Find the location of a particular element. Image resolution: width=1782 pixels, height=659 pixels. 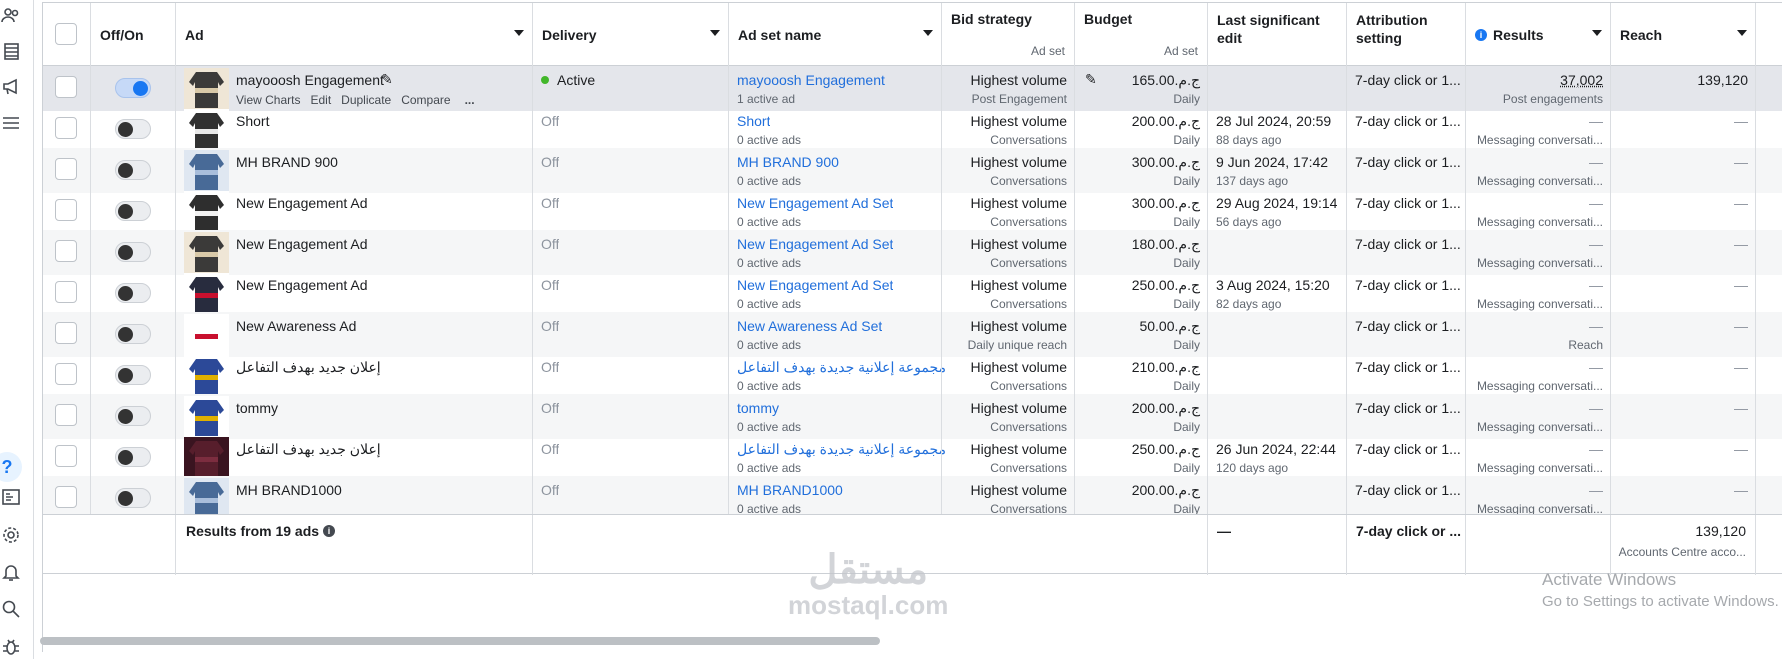

ad-cell: Short is located at coordinates (354, 129).